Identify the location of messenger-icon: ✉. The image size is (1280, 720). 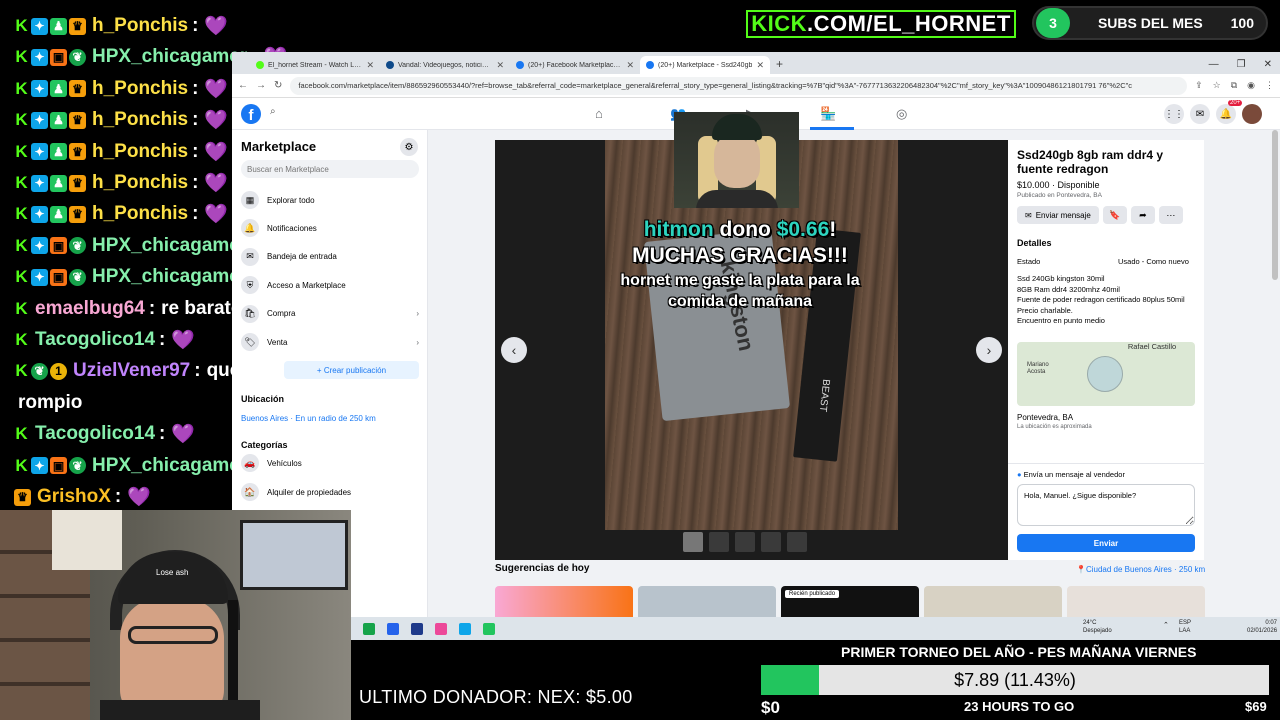
(1200, 114).